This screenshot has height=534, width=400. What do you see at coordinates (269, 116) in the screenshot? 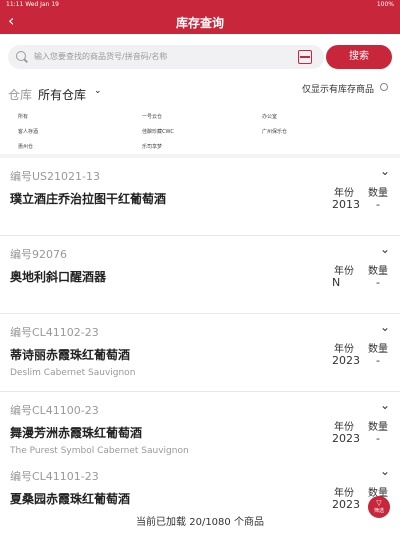
I see `warehouse-option: 办公室` at bounding box center [269, 116].